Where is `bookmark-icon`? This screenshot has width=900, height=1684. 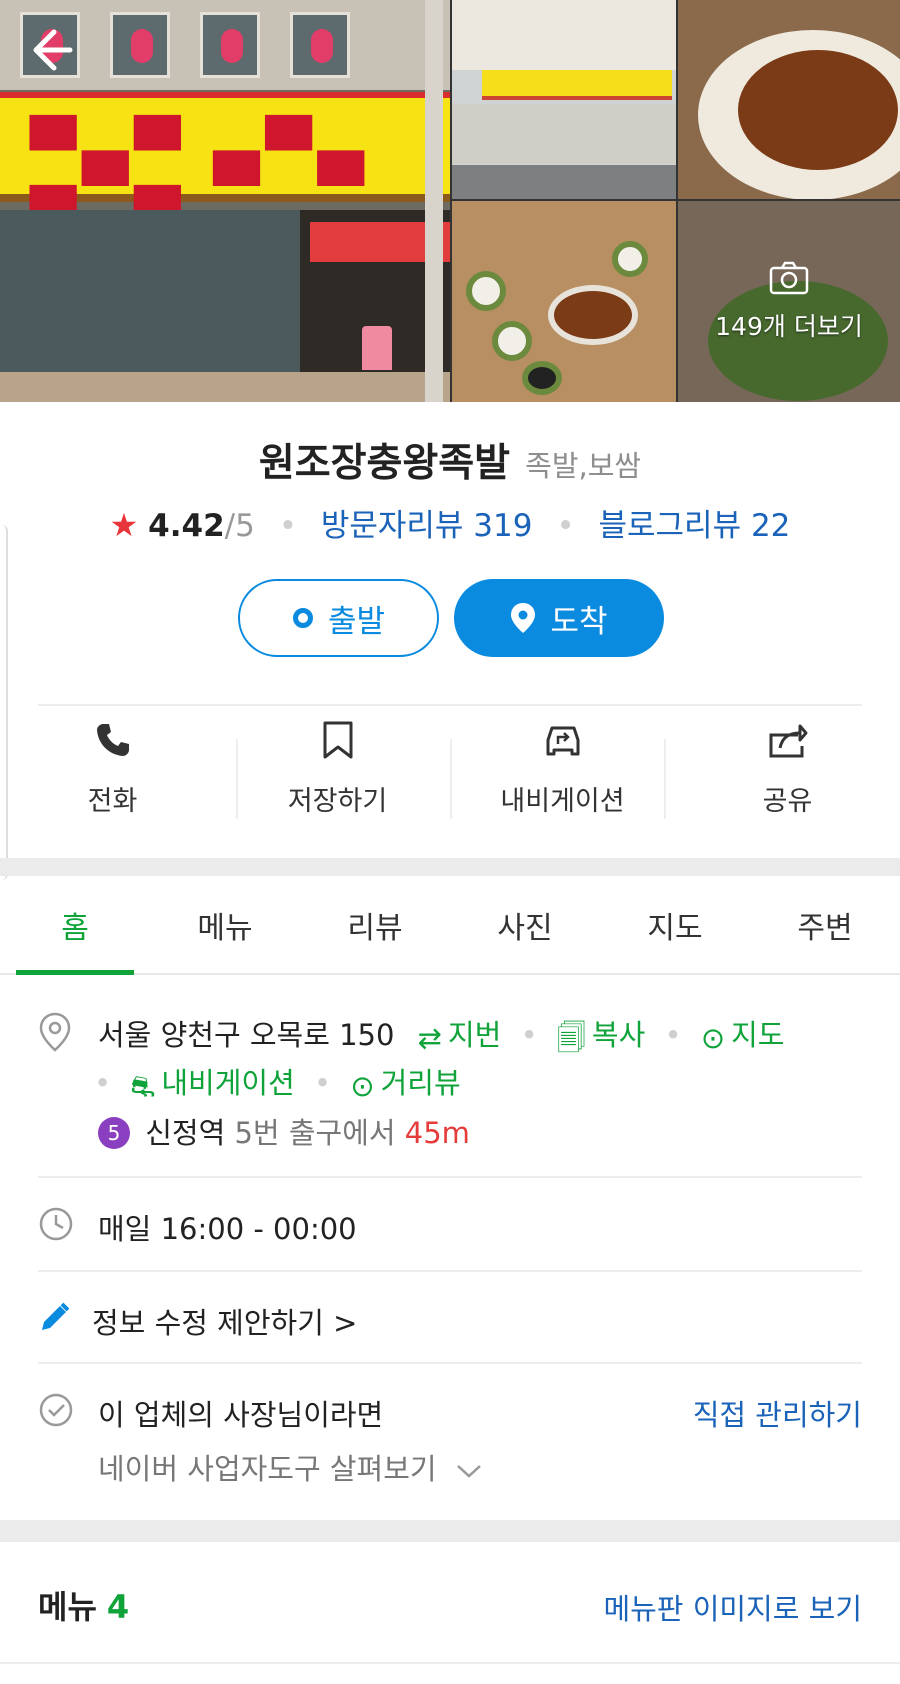
bookmark-icon is located at coordinates (338, 740).